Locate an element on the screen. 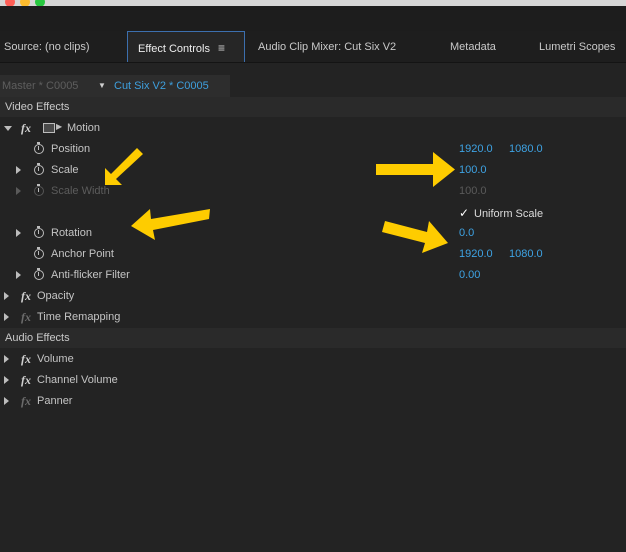 The height and width of the screenshot is (552, 626). arrow-to-rotation-label is located at coordinates (170, 224).